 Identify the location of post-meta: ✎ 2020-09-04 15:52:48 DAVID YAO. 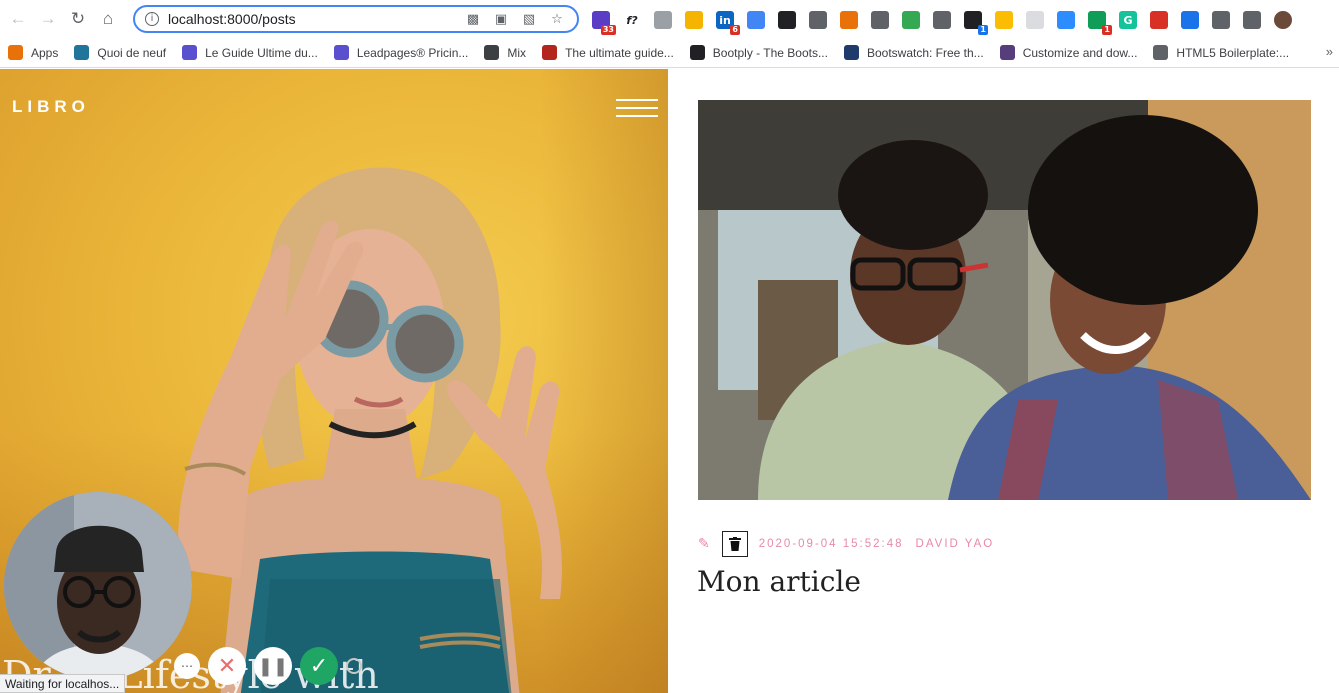
(846, 544).